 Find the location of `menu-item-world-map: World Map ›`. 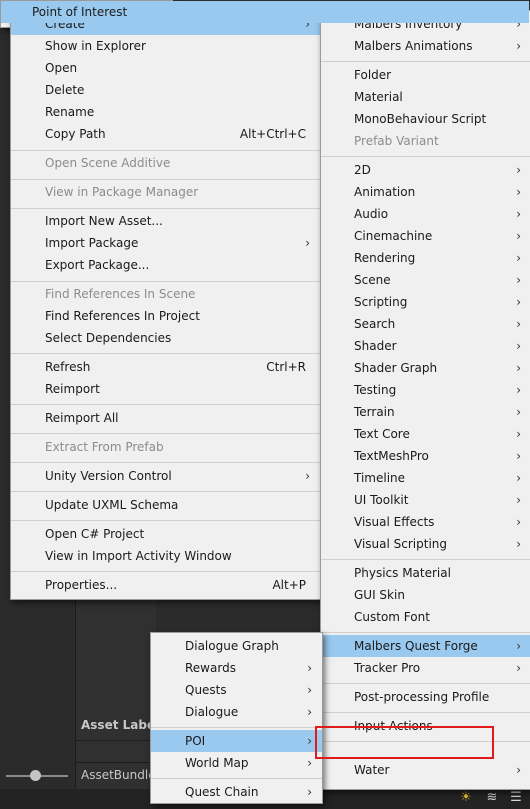

menu-item-world-map: World Map › is located at coordinates (236, 763).